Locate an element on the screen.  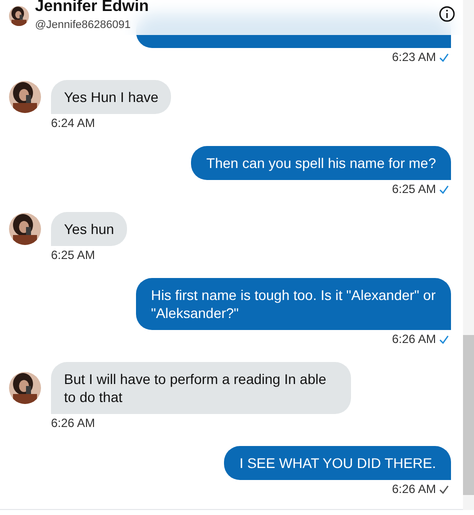
message-time: 6:24 AM is located at coordinates (73, 123).